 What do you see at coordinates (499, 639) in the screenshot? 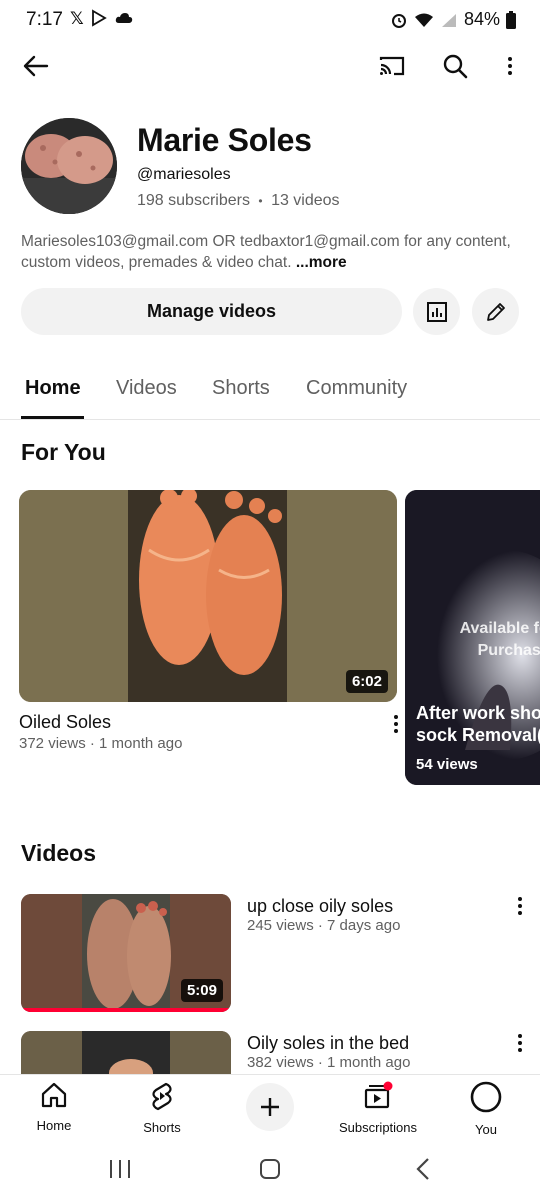
I see `short-promo-text: Available for Purchase!` at bounding box center [499, 639].